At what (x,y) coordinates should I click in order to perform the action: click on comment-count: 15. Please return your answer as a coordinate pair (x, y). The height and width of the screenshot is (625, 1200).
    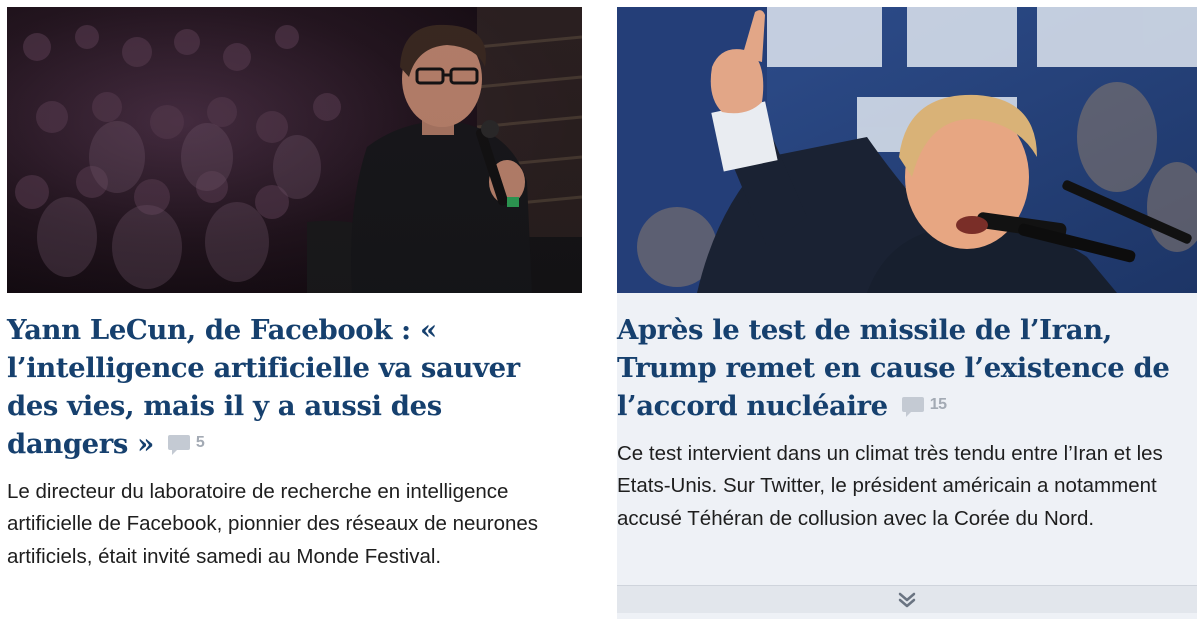
    Looking at the image, I should click on (938, 404).